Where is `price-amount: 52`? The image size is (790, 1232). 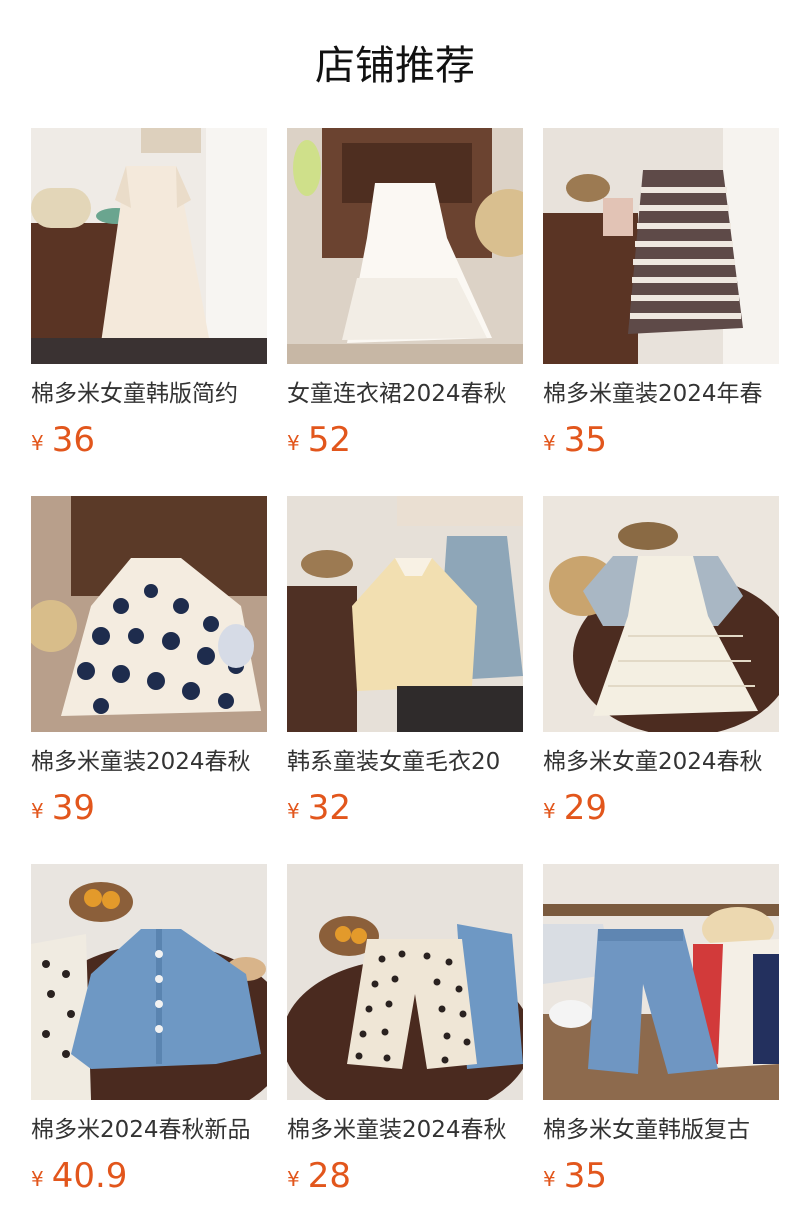 price-amount: 52 is located at coordinates (329, 440).